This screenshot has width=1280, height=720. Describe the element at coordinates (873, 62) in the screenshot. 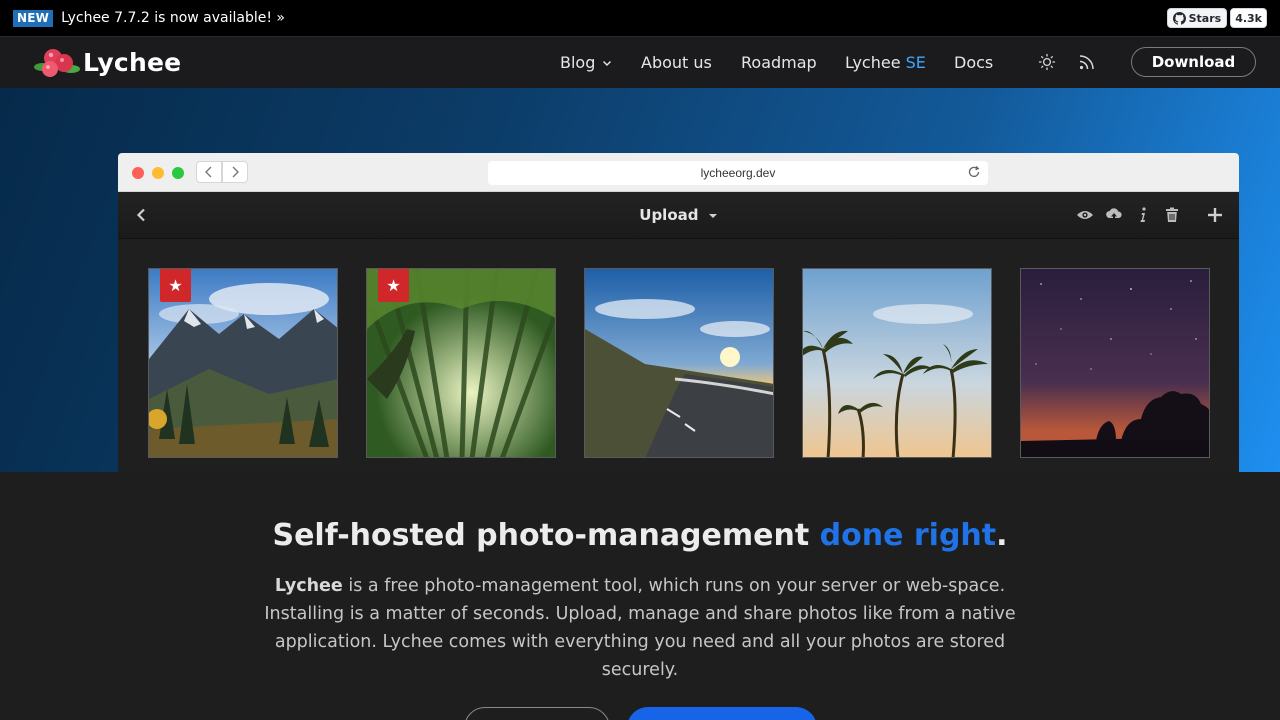

I see `nav-se-prefix: Lychee` at that location.